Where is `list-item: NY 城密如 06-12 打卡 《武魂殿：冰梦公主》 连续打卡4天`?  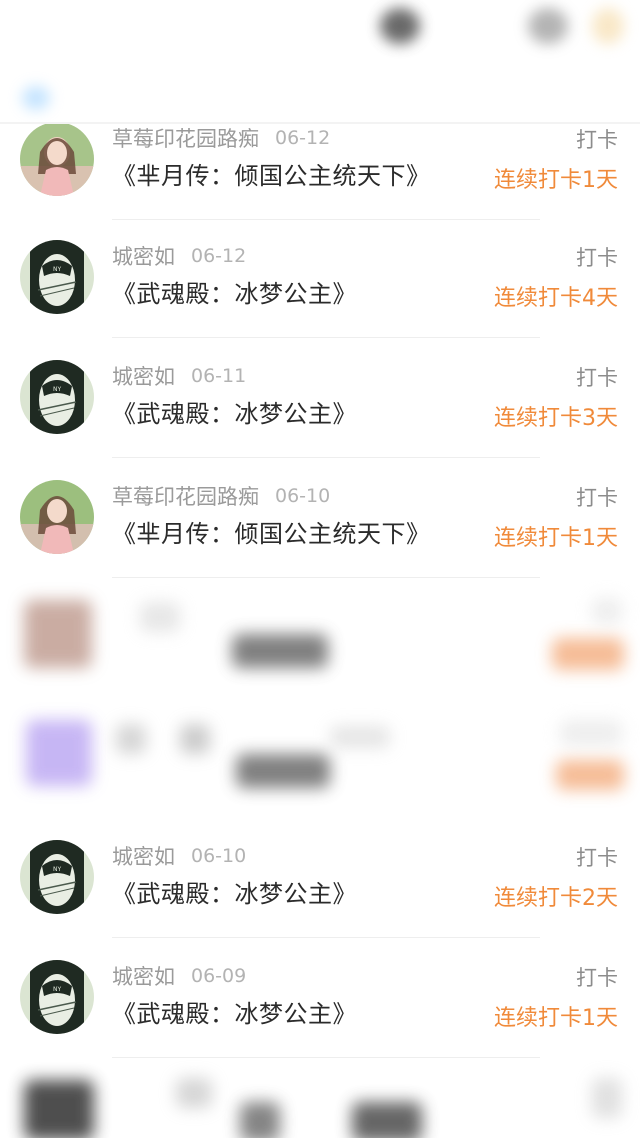 list-item: NY 城密如 06-12 打卡 《武魂殿：冰梦公主》 连续打卡4天 is located at coordinates (320, 278).